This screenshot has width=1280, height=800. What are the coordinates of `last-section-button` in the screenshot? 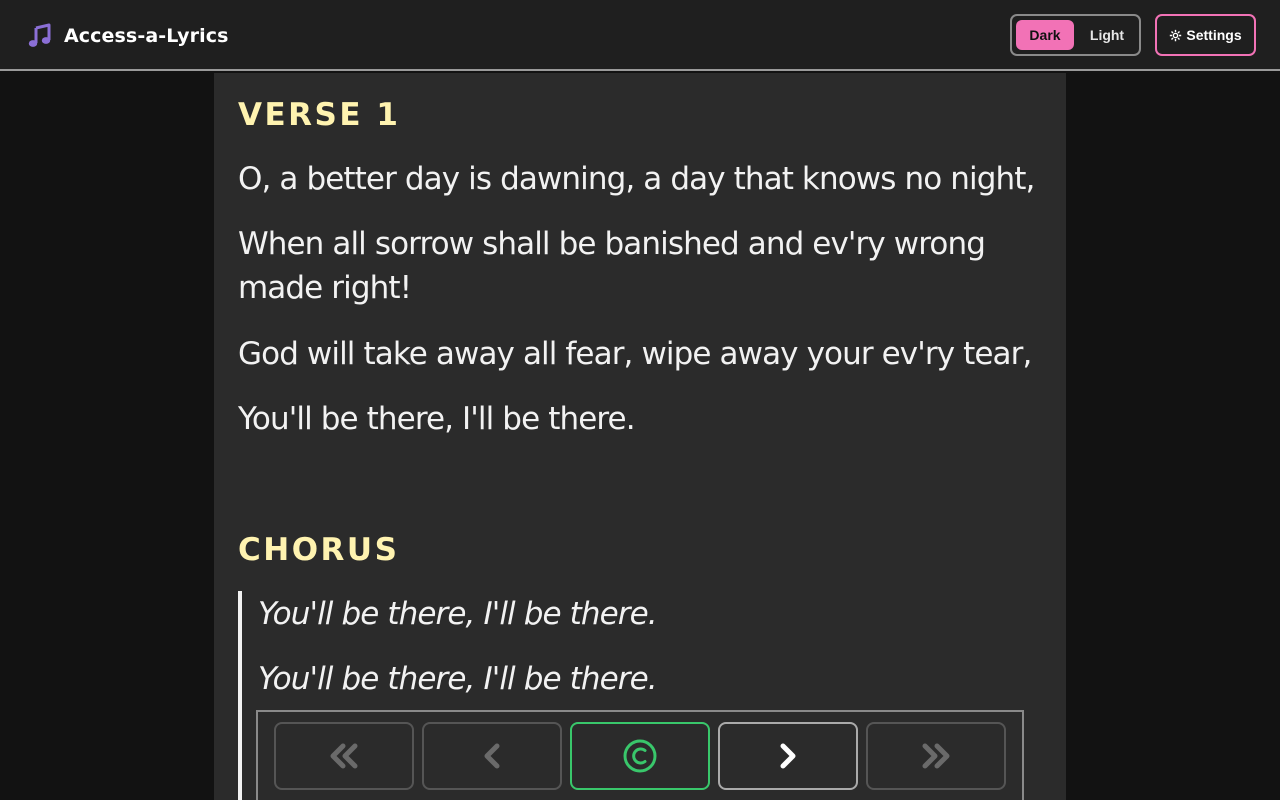 It's located at (936, 756).